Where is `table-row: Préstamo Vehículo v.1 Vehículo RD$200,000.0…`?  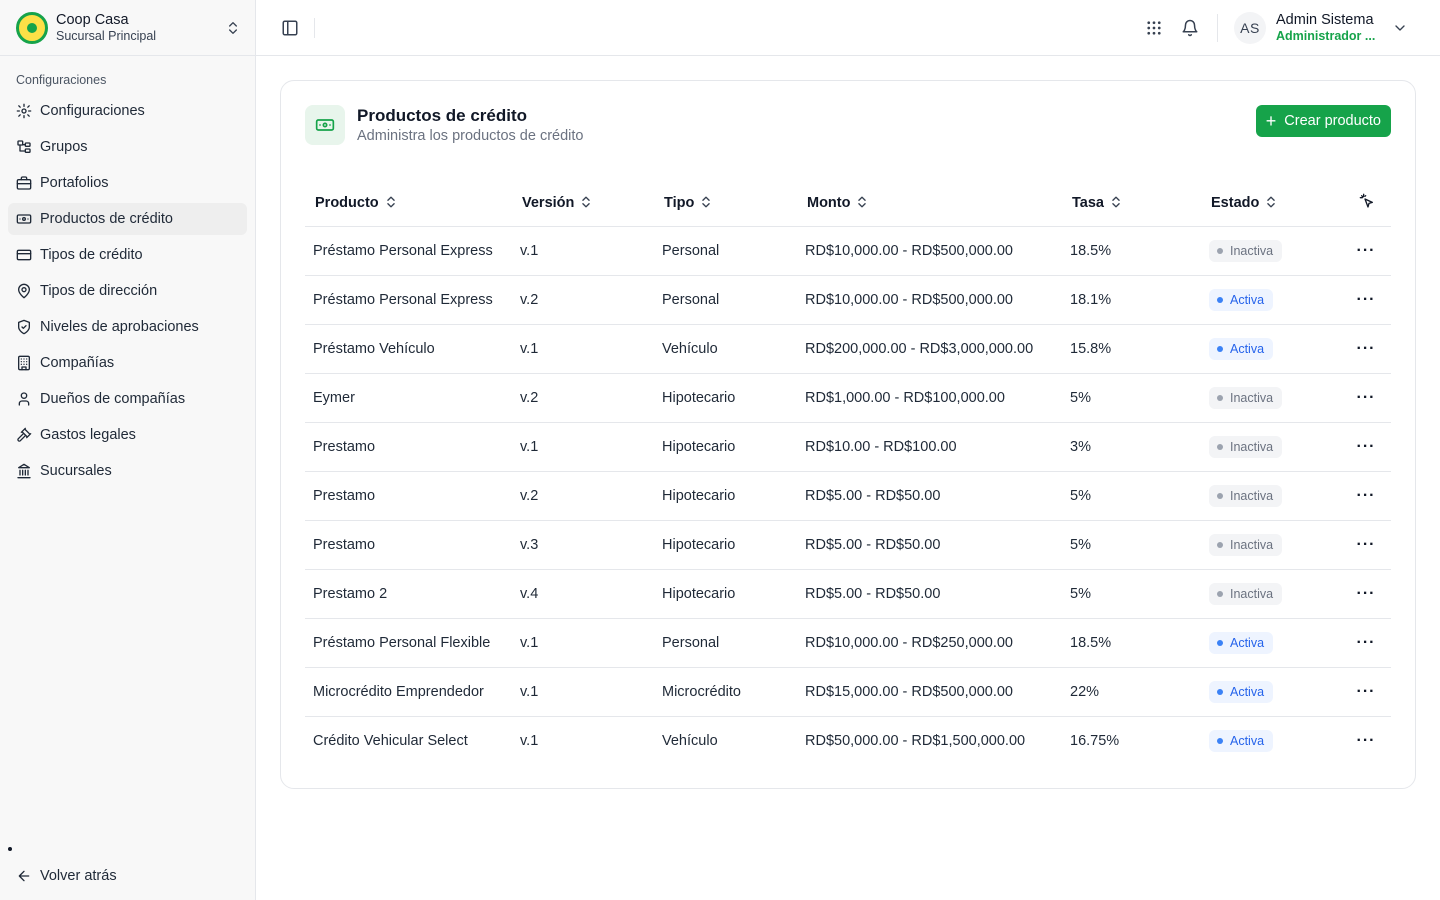 table-row: Préstamo Vehículo v.1 Vehículo RD$200,000.0… is located at coordinates (848, 349).